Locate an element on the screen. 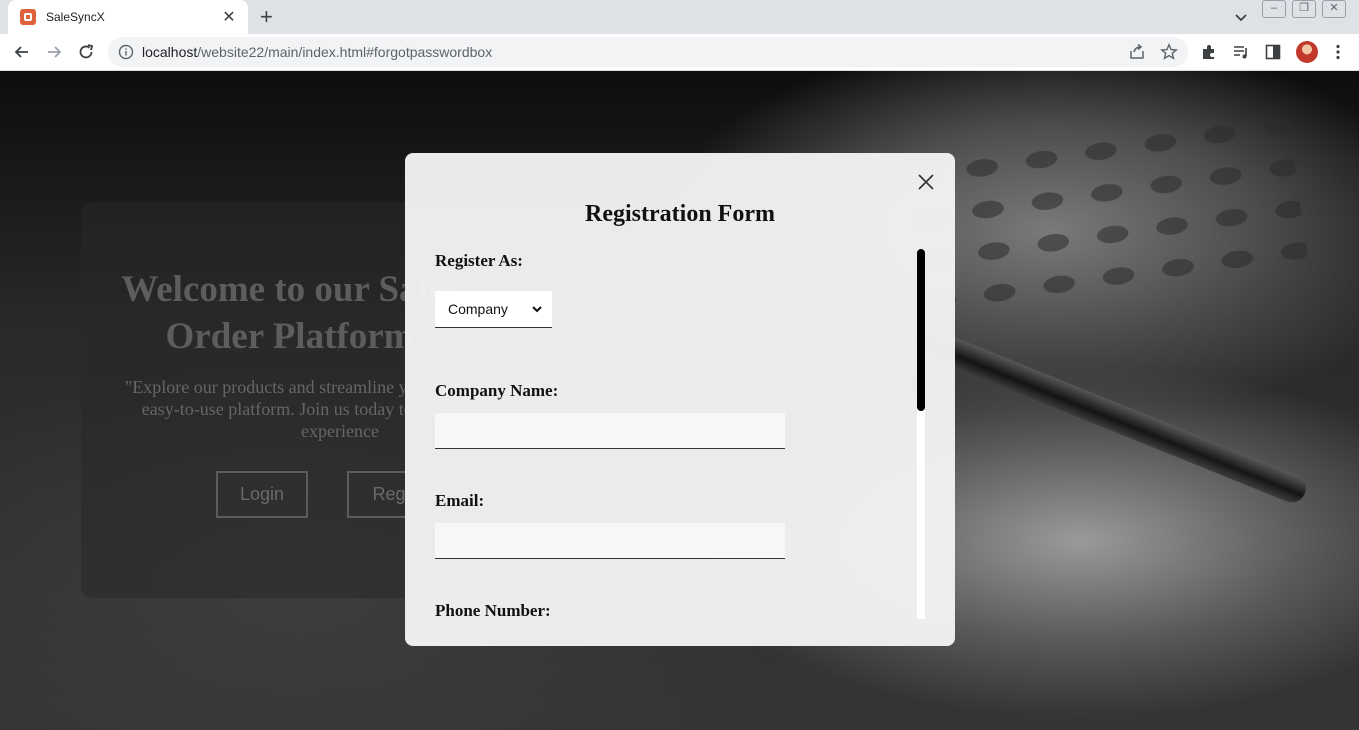 This screenshot has width=1359, height=730. extensions-icon is located at coordinates (1209, 52).